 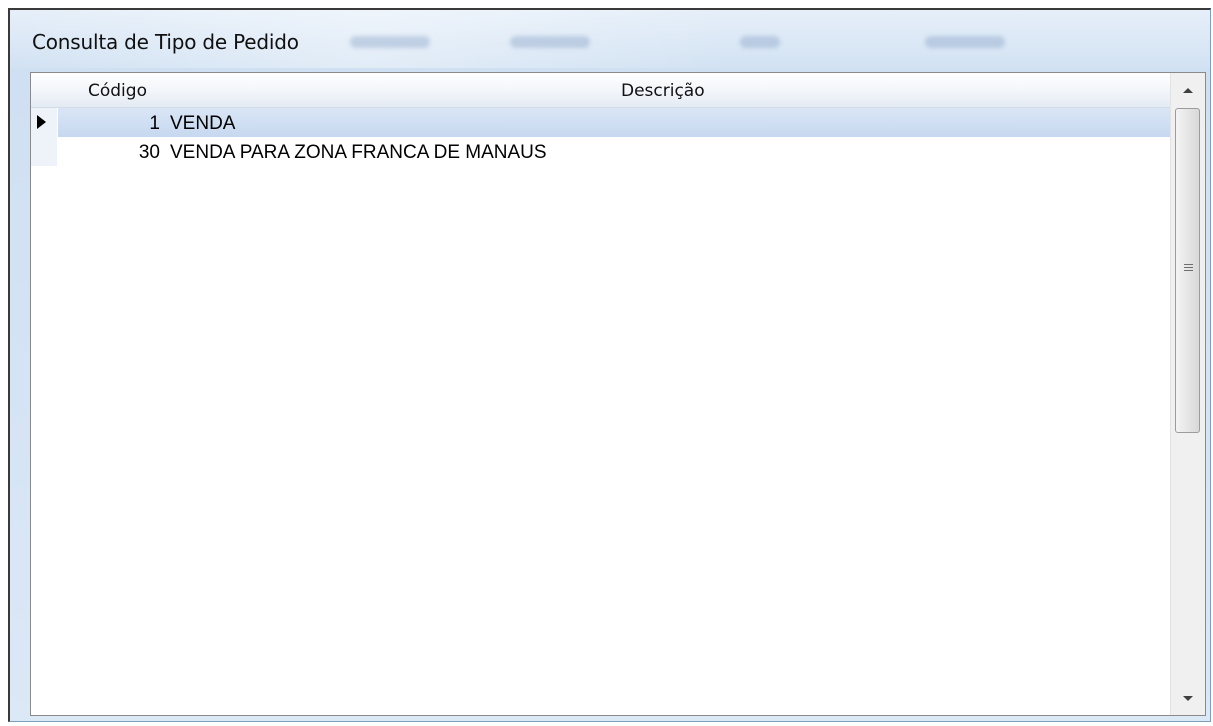 I want to click on triangle-down-icon, so click(x=1188, y=698).